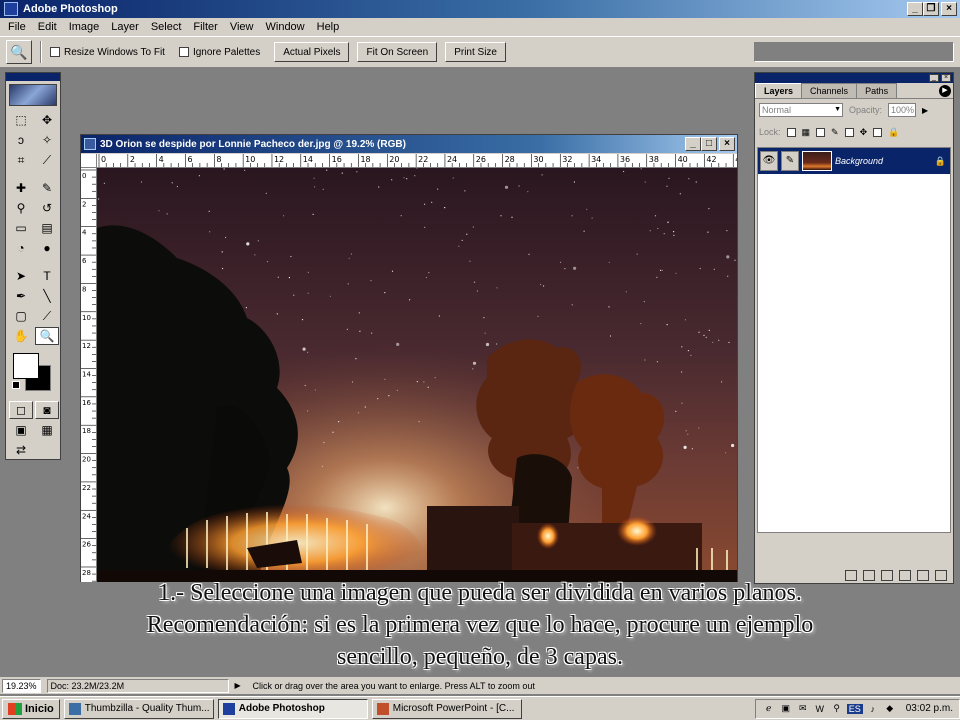  I want to click on quick-mask-icon: ◙, so click(47, 410).